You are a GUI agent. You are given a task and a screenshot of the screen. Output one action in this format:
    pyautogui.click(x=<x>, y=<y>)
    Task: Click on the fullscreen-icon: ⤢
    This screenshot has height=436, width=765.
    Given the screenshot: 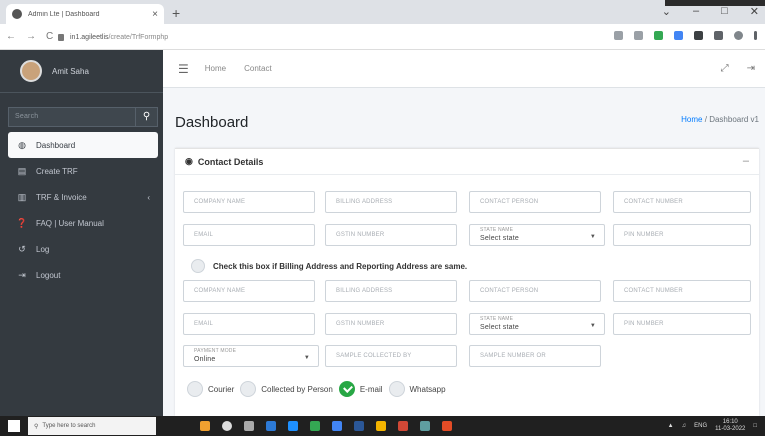 What is the action you would take?
    pyautogui.click(x=725, y=68)
    